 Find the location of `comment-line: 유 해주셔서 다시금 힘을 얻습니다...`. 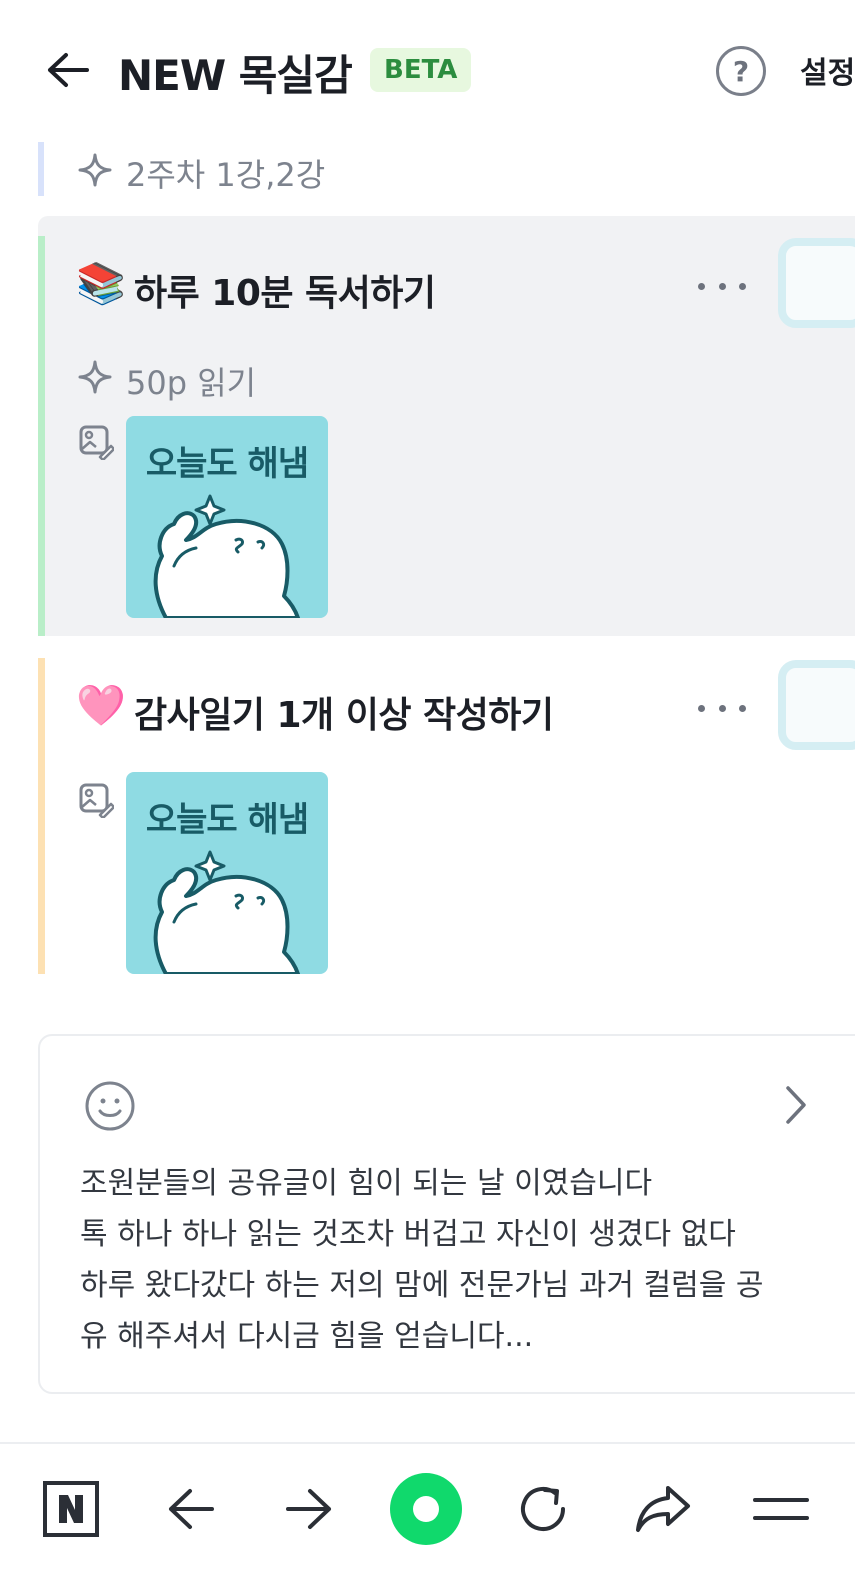

comment-line: 유 해주셔서 다시금 힘을 얻습니다... is located at coordinates (307, 1336).